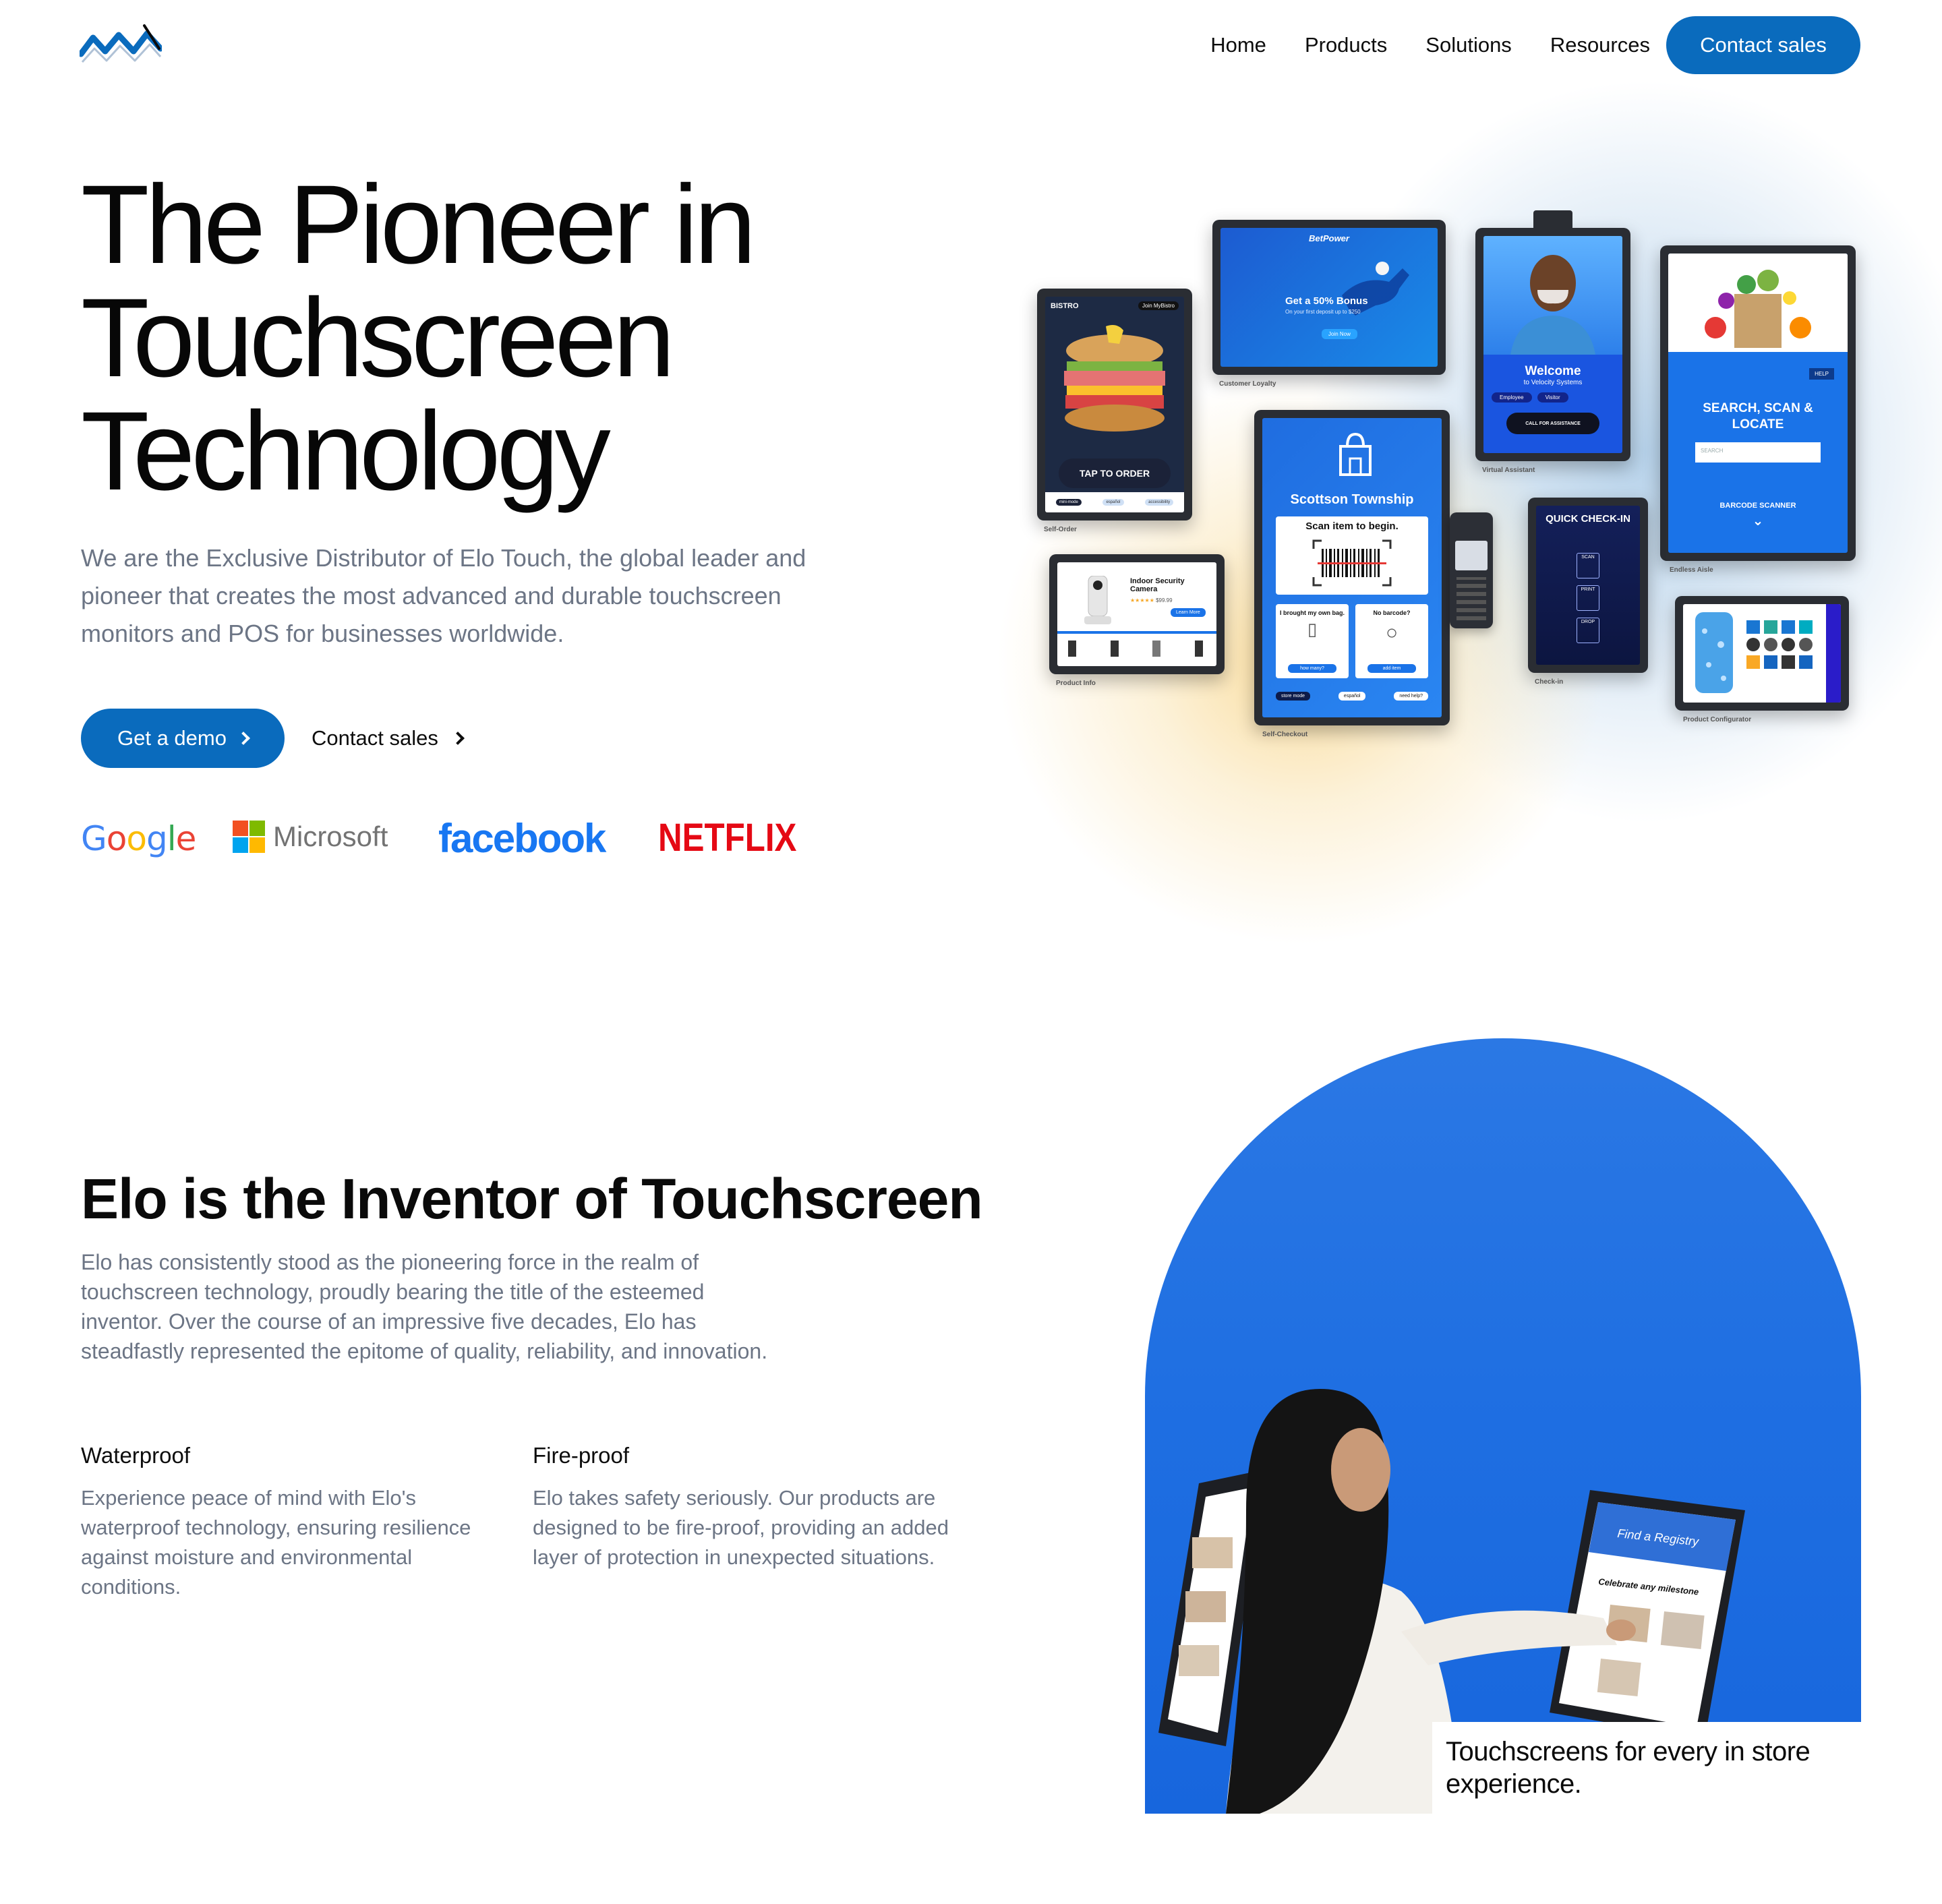 Image resolution: width=1942 pixels, height=1904 pixels. Describe the element at coordinates (1313, 612) in the screenshot. I see `own-bag-label: I brought my own bag.` at that location.